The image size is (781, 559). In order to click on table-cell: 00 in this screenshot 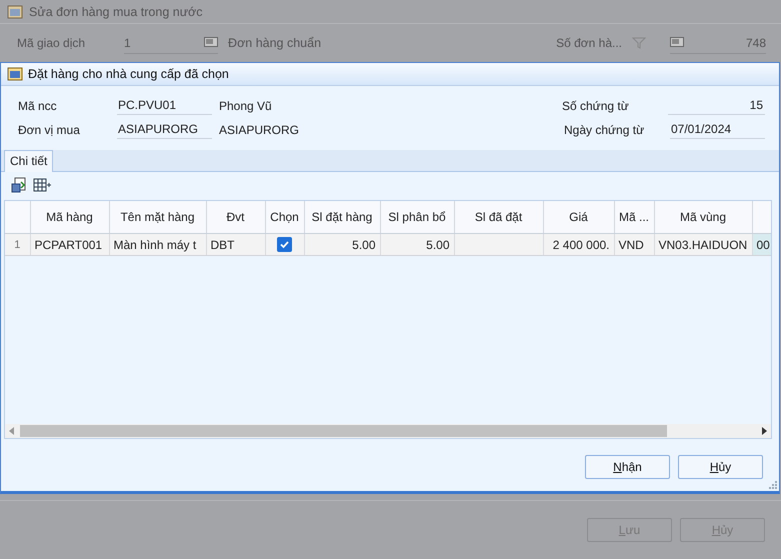, I will do `click(763, 245)`.